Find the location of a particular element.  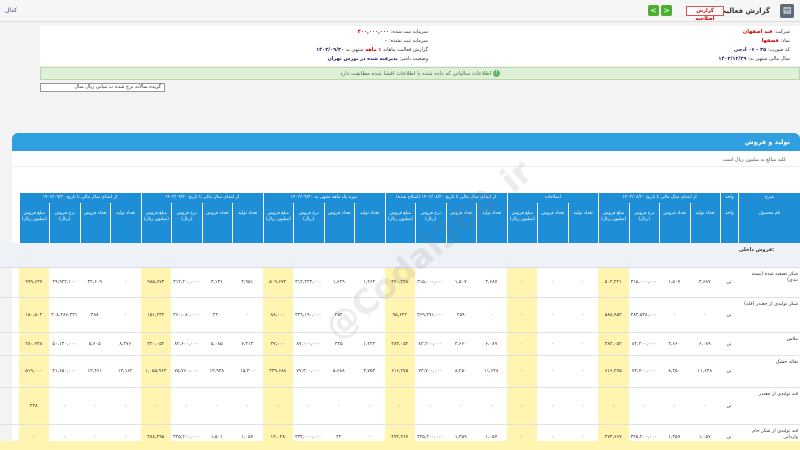

amendment-badge: گزارش اصلاحیه is located at coordinates (705, 14).